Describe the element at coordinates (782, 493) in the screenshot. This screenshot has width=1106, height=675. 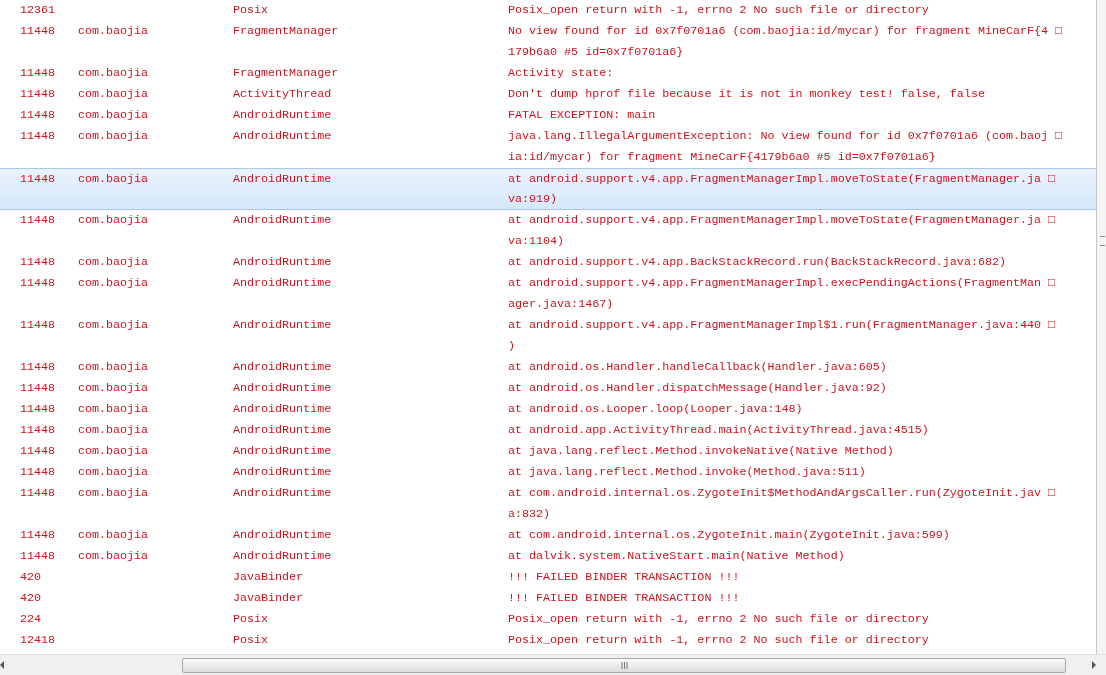
I see `message-line: at com.android.internal.os.ZygoteInit$MethodAndArgsCaller.run(ZygoteInit.jav □` at that location.